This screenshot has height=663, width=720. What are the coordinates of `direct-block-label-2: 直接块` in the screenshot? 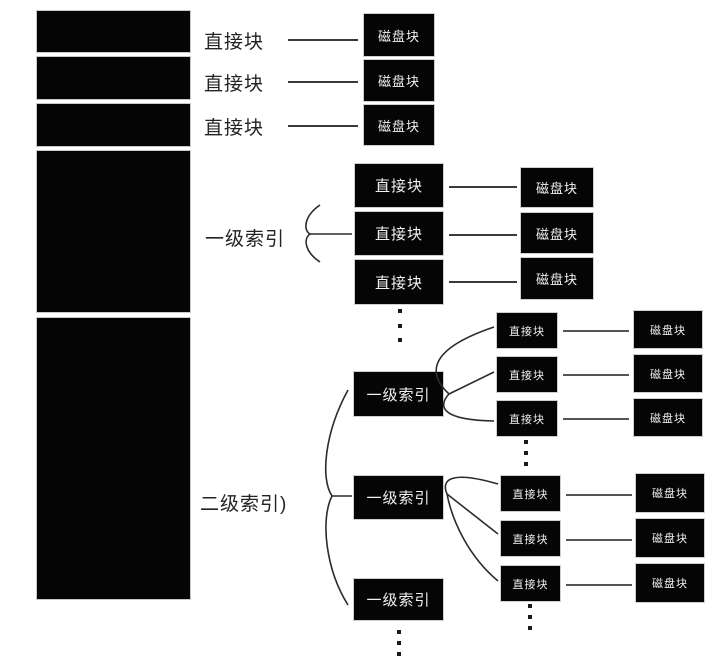 It's located at (234, 128).